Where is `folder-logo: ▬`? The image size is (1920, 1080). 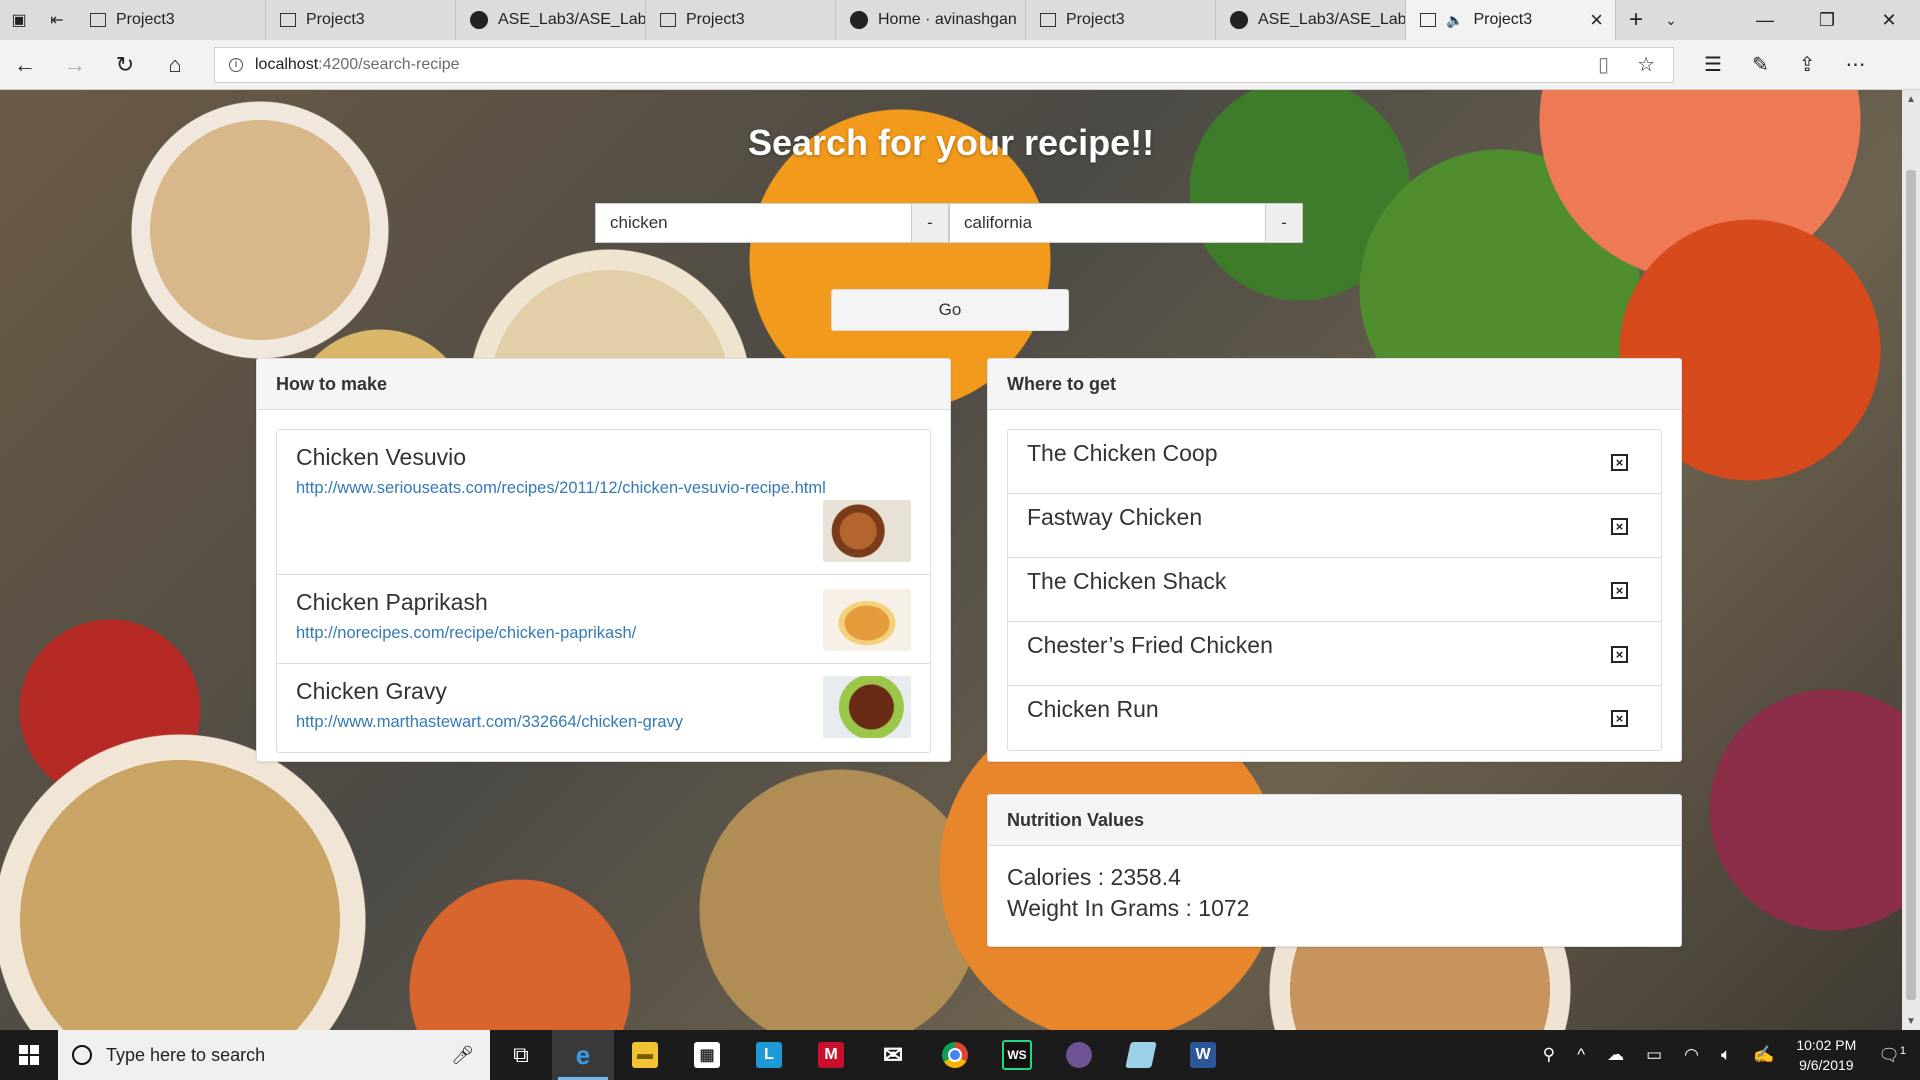
folder-logo: ▬ is located at coordinates (645, 1055).